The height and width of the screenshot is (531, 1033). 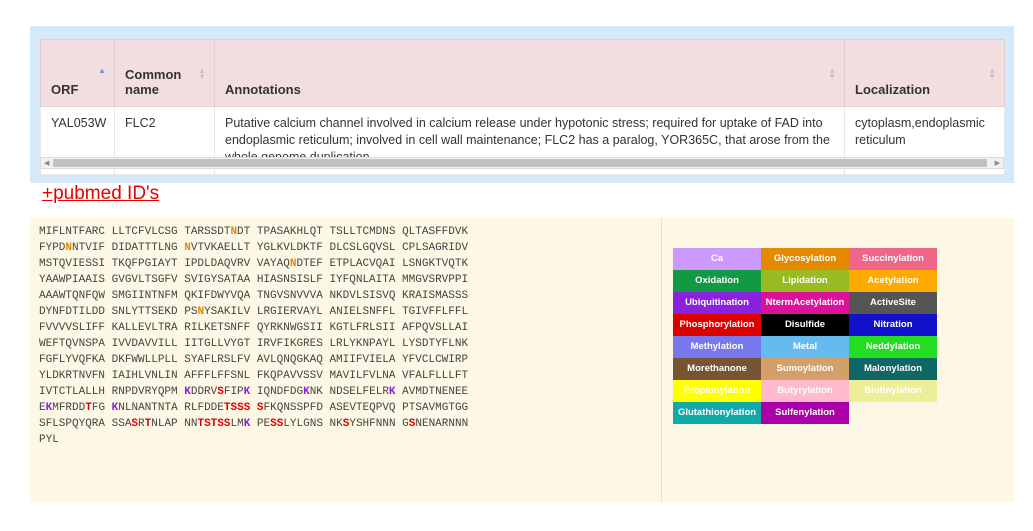 I want to click on sequence-segment: LYLGNS NK, so click(x=313, y=424).